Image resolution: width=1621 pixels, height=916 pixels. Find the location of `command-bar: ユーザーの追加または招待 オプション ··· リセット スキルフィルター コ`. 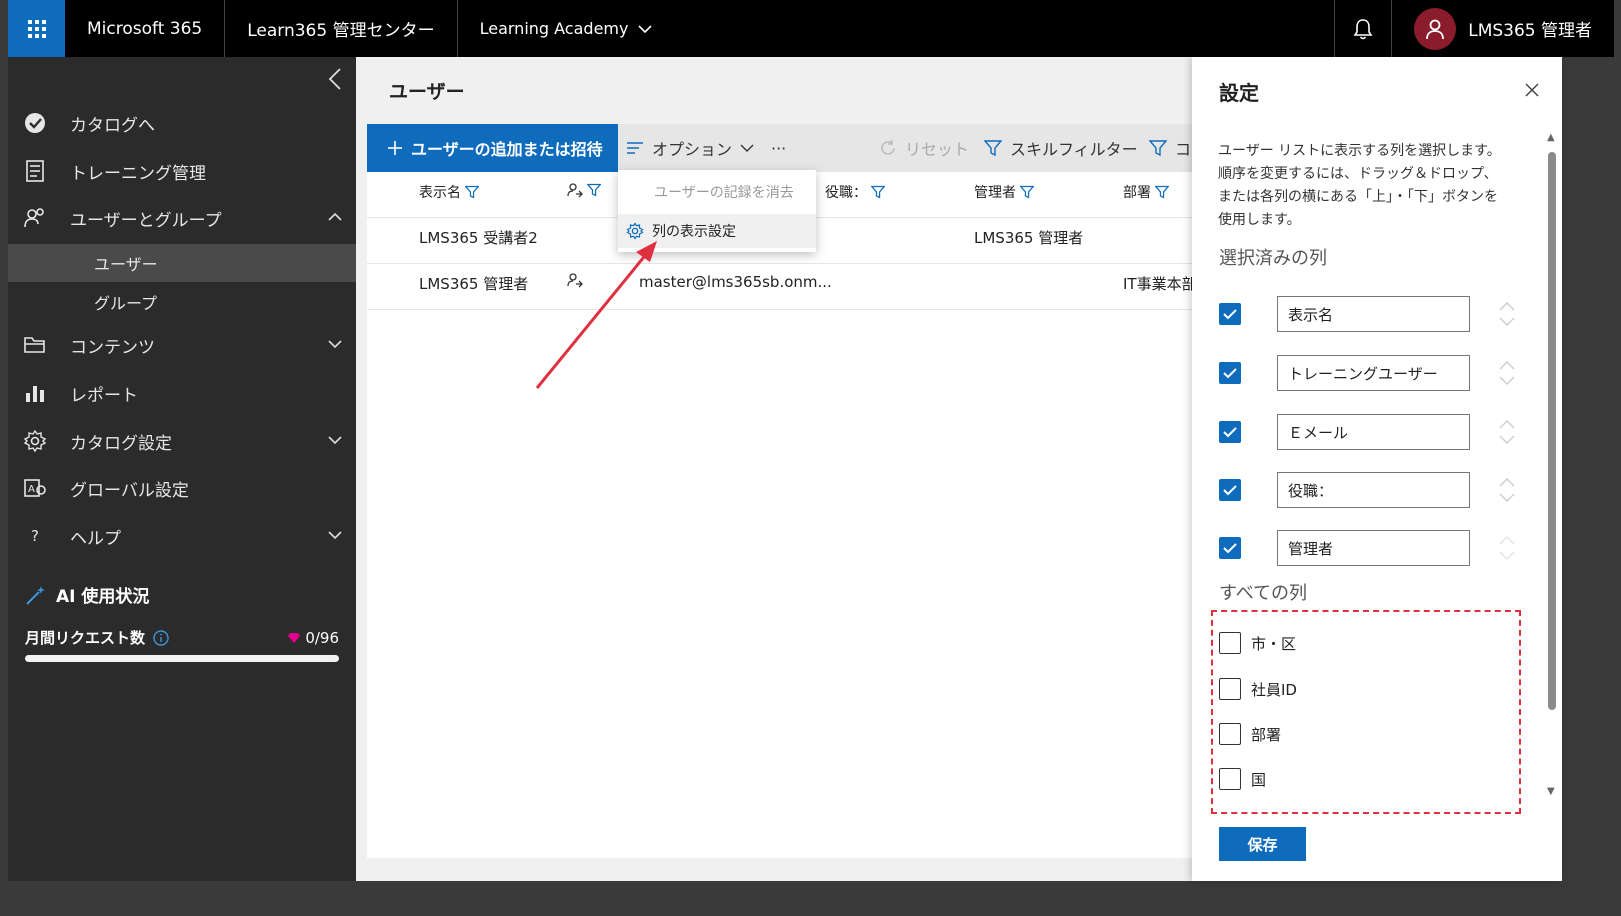

command-bar: ユーザーの追加または招待 オプション ··· リセット スキルフィルター コ is located at coordinates (779, 148).